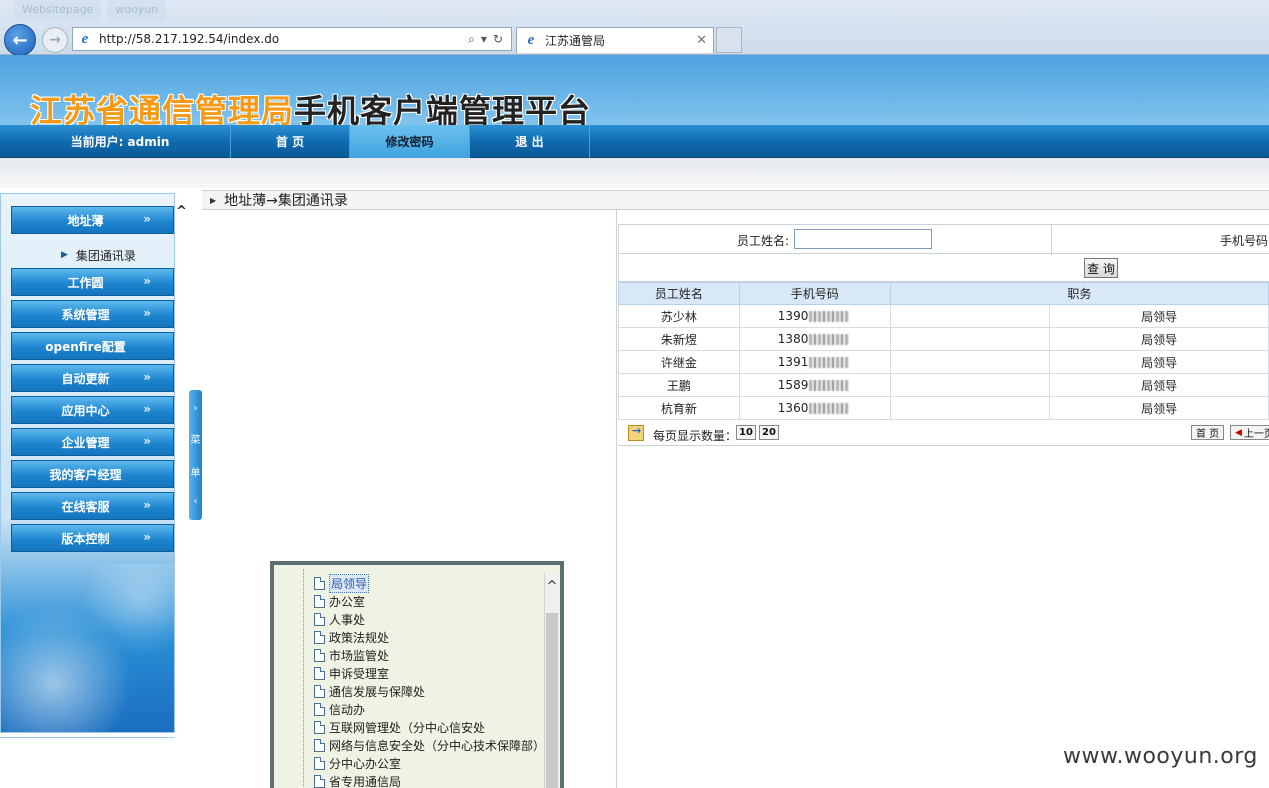 Image resolution: width=1269 pixels, height=788 pixels. What do you see at coordinates (410, 141) in the screenshot?
I see `nav-change-password: 修改密码` at bounding box center [410, 141].